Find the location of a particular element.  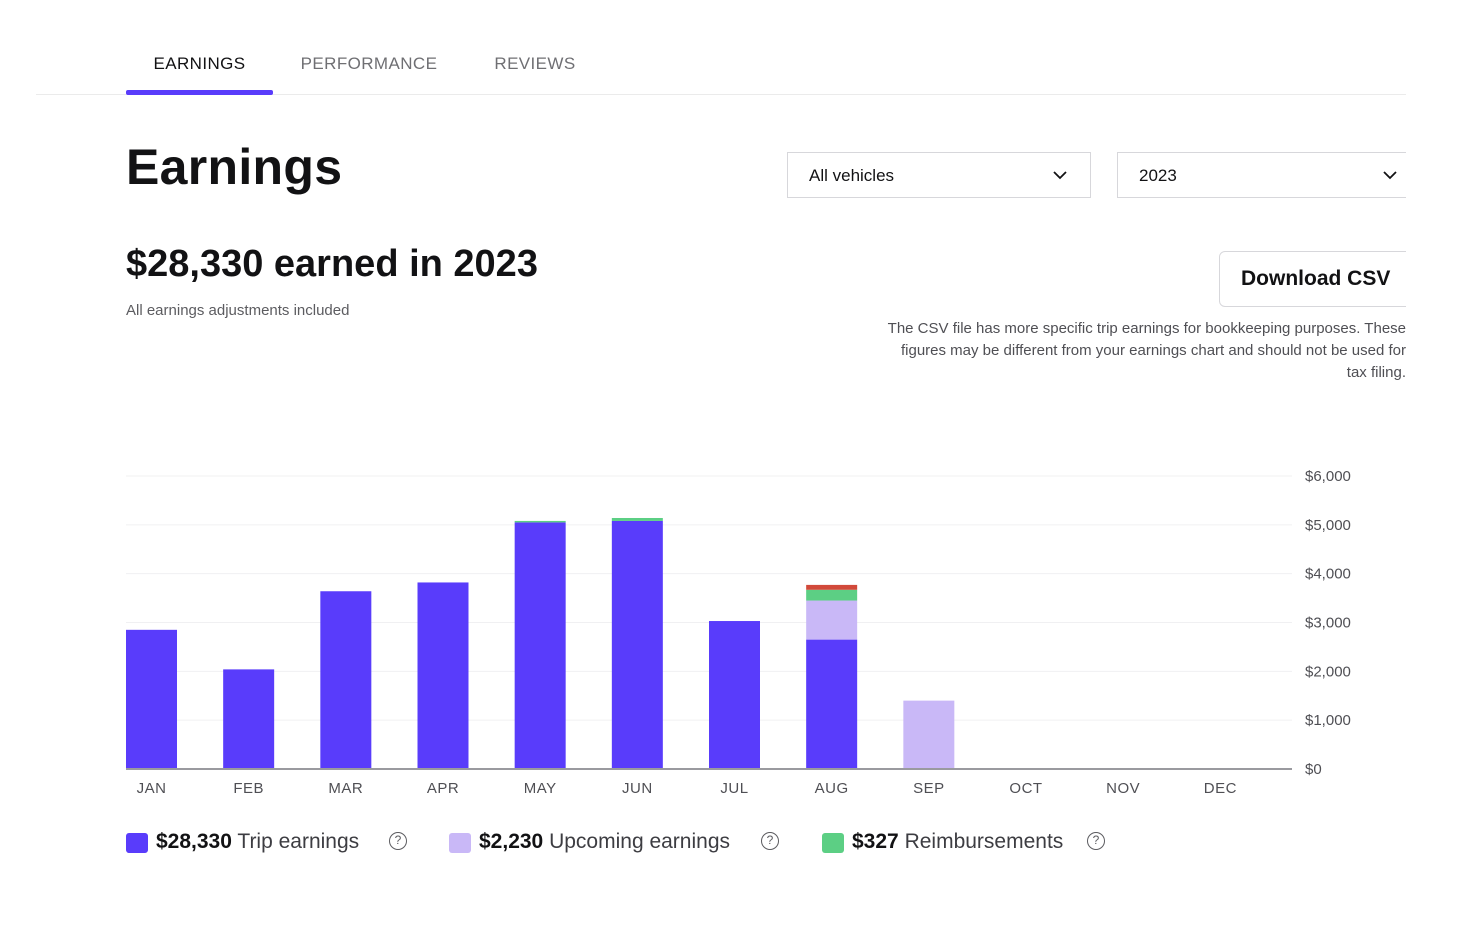

y-tick-label: $5,000 is located at coordinates (1328, 525).